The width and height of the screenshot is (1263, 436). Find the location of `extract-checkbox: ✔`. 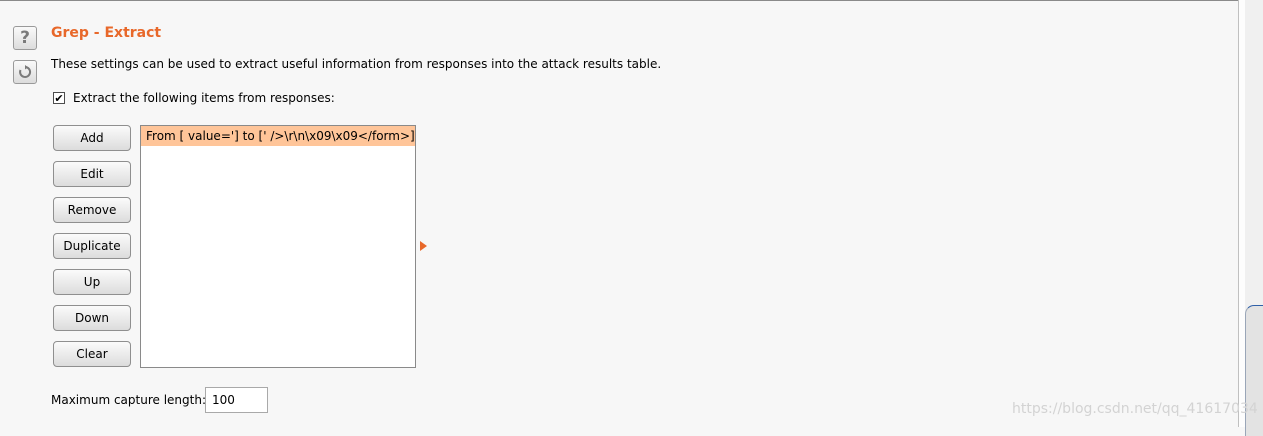

extract-checkbox: ✔ is located at coordinates (59, 98).